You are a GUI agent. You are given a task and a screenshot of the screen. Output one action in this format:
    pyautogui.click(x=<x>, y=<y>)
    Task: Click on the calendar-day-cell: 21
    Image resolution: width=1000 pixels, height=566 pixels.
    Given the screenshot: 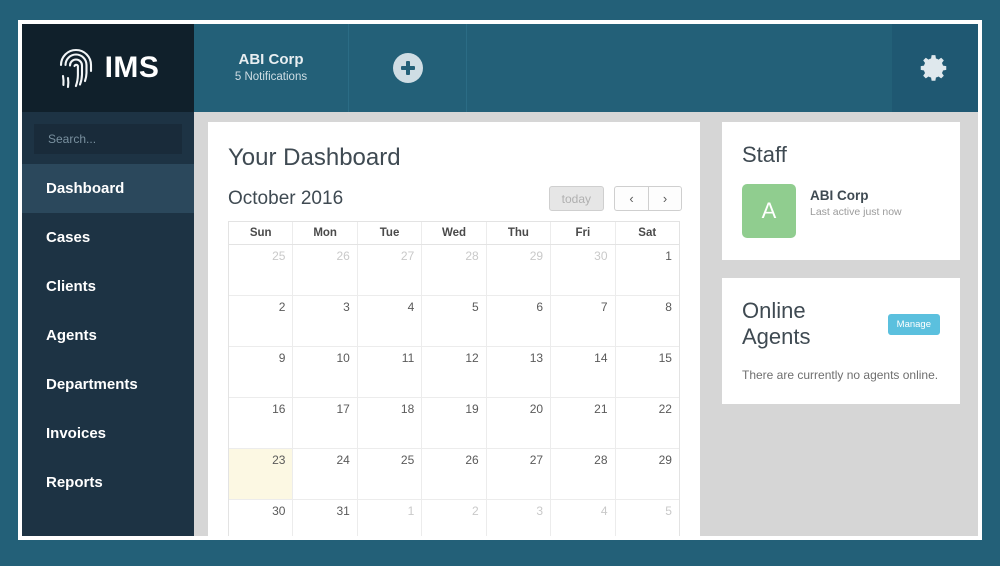 What is the action you would take?
    pyautogui.click(x=583, y=423)
    